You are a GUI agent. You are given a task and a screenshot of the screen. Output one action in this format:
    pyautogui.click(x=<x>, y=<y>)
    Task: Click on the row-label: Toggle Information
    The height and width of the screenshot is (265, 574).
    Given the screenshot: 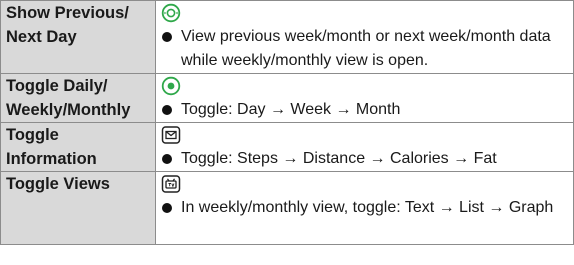 What is the action you would take?
    pyautogui.click(x=78, y=147)
    